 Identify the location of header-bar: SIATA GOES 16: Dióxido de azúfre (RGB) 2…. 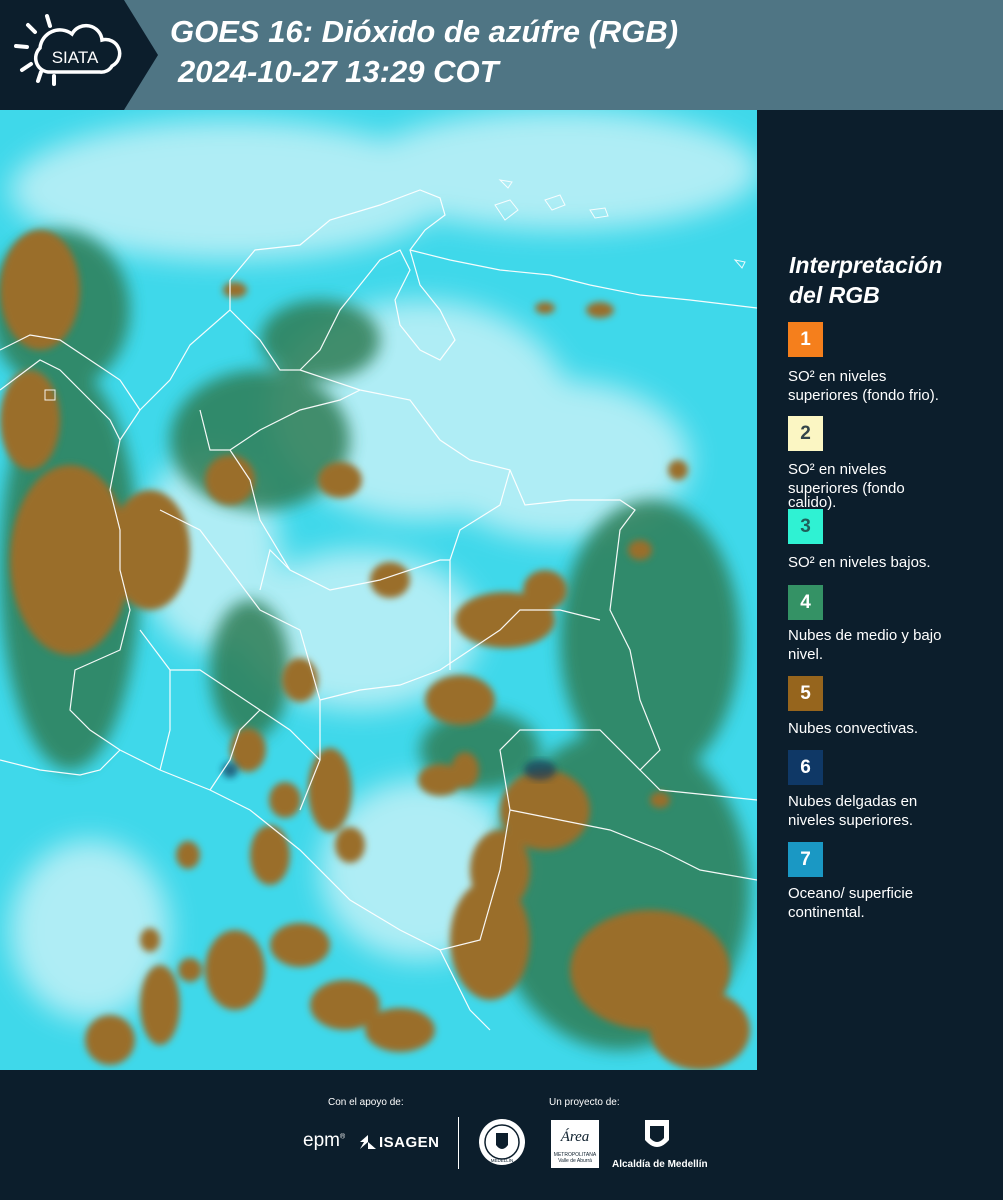
(501, 55).